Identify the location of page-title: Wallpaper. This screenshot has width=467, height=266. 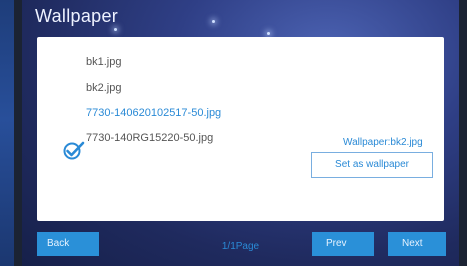
(77, 16).